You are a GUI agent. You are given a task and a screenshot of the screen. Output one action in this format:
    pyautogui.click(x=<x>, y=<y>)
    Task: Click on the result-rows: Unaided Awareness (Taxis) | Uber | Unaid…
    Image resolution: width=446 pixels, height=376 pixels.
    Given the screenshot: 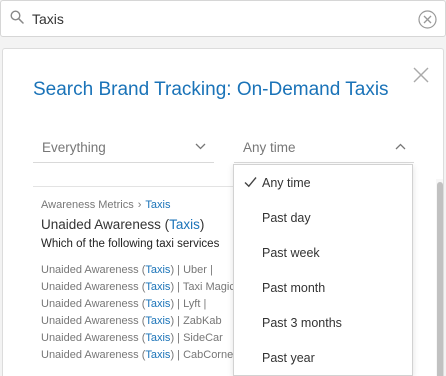 What is the action you would take?
    pyautogui.click(x=142, y=313)
    